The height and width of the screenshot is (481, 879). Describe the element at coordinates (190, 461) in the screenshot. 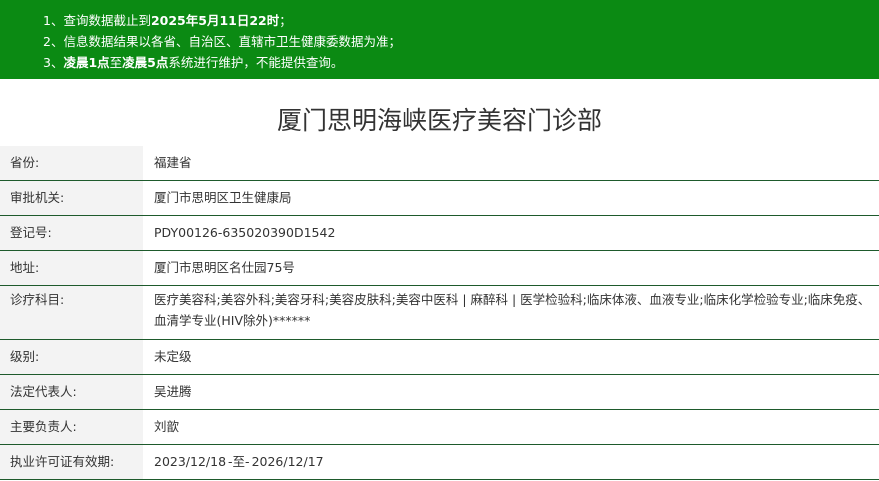

I see `license-start-date: 2023/12/18` at that location.